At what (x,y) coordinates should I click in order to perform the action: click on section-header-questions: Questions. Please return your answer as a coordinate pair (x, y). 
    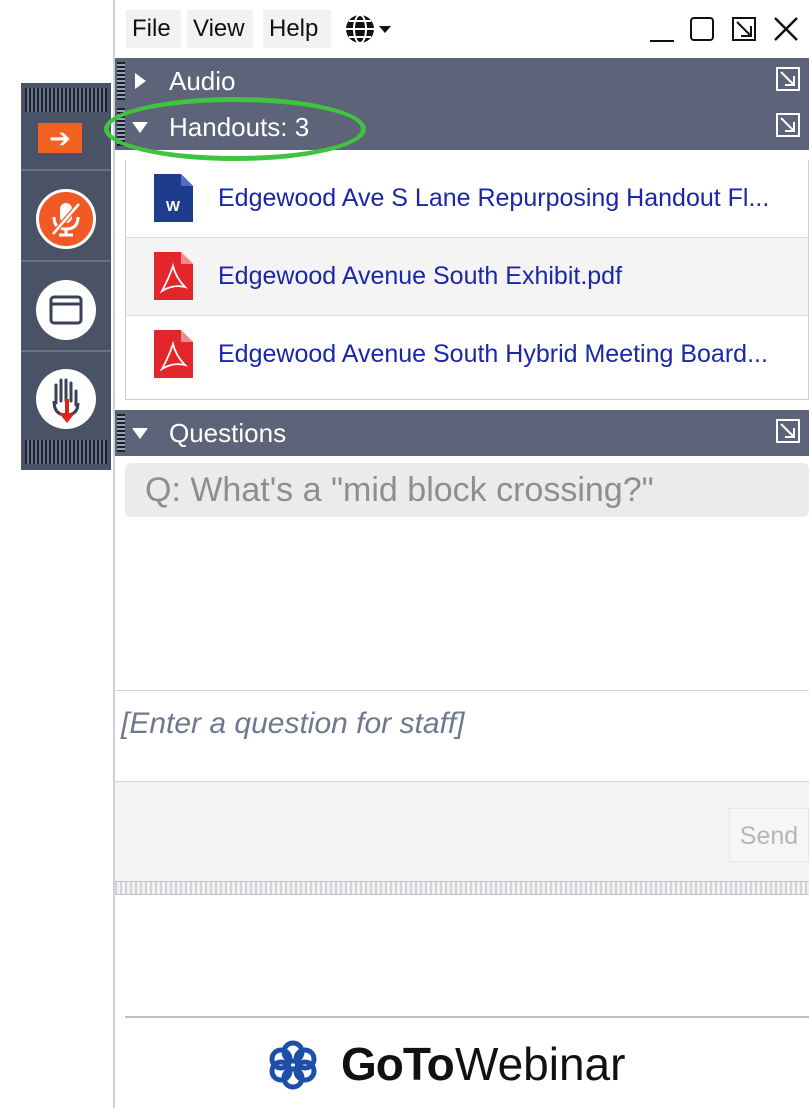
    Looking at the image, I should click on (462, 433).